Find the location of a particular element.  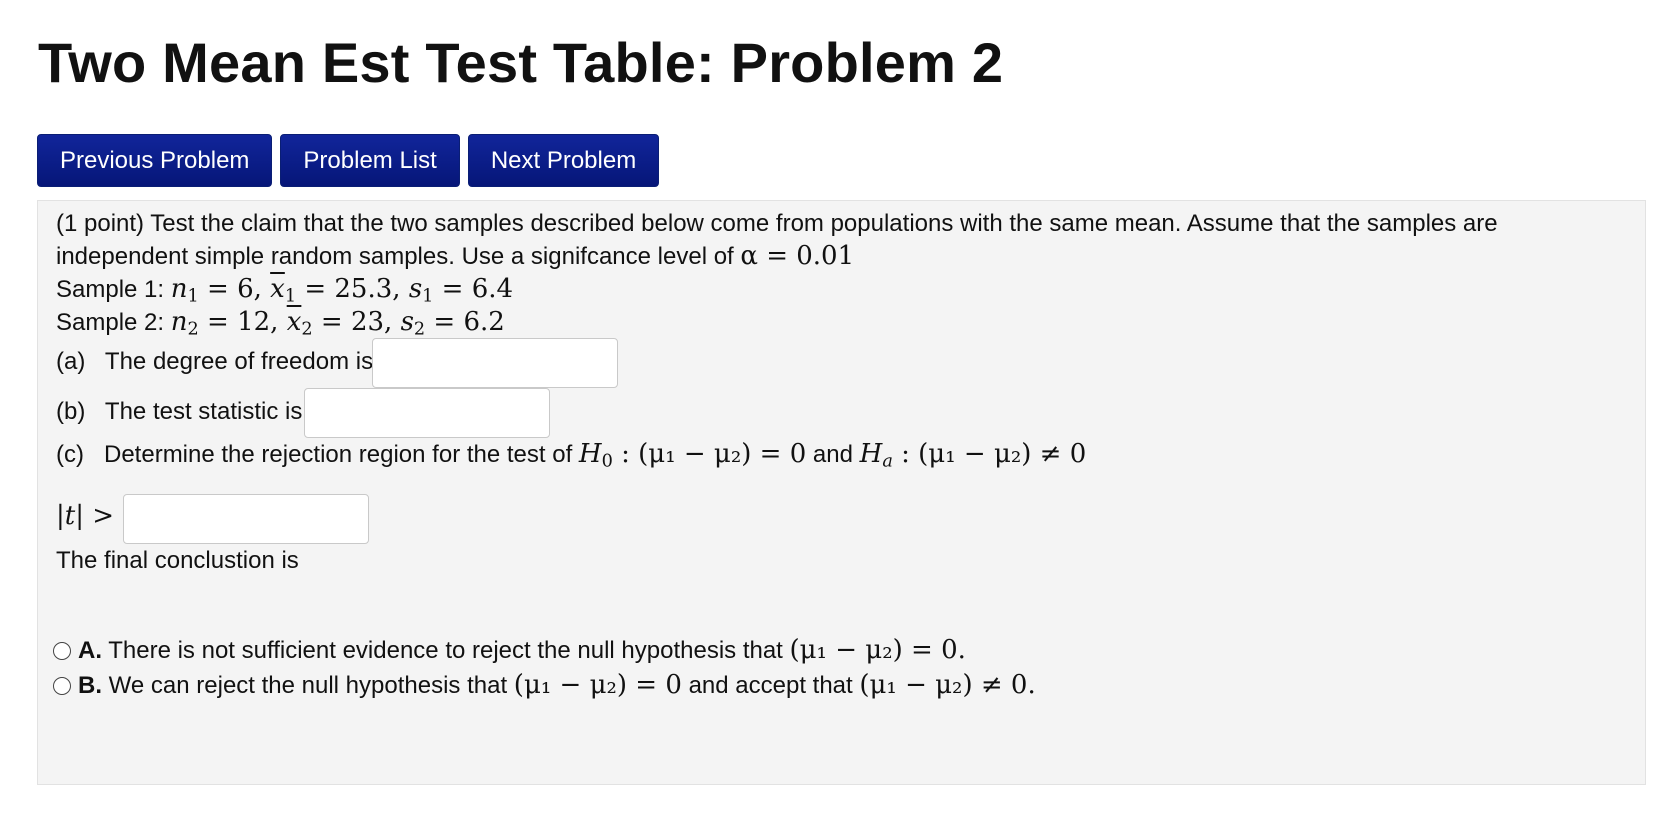

choice-b-math: (μ₁ − μ₂) = 0 is located at coordinates (597, 685).